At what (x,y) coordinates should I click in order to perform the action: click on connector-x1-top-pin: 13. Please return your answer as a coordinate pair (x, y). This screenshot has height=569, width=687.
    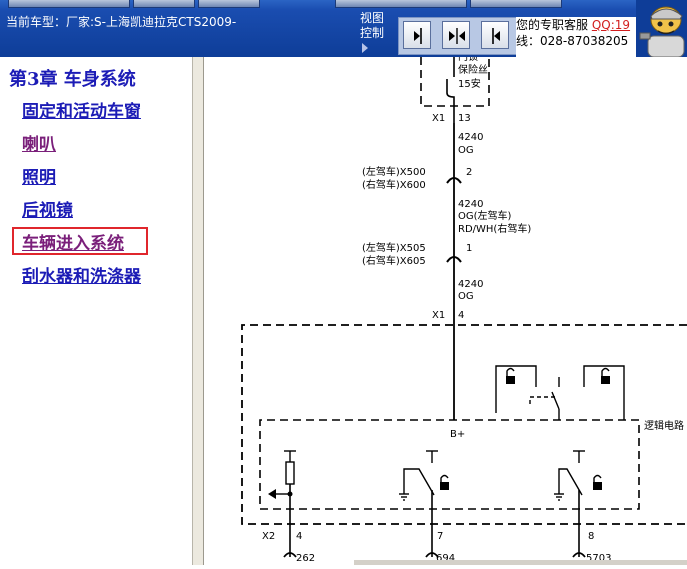
    Looking at the image, I should click on (464, 118).